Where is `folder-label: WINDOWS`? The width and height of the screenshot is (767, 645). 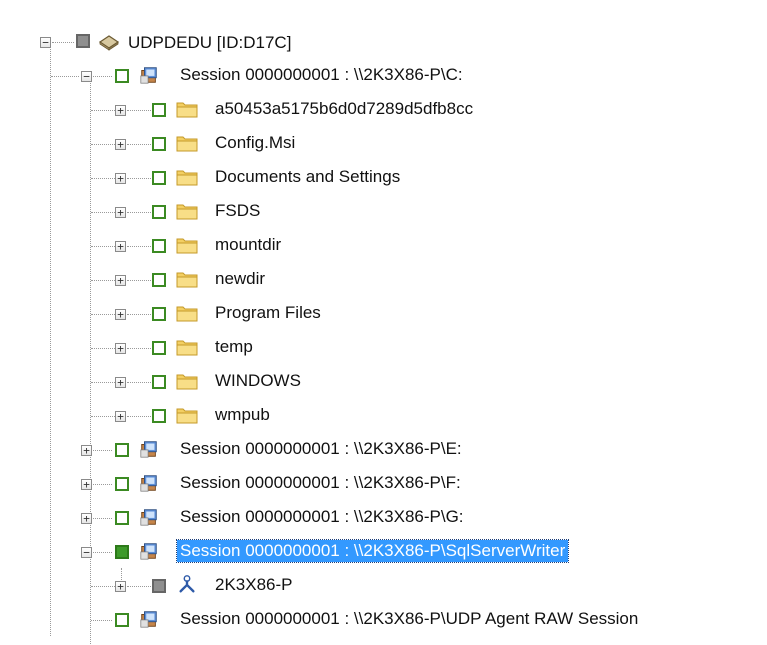 folder-label: WINDOWS is located at coordinates (258, 380).